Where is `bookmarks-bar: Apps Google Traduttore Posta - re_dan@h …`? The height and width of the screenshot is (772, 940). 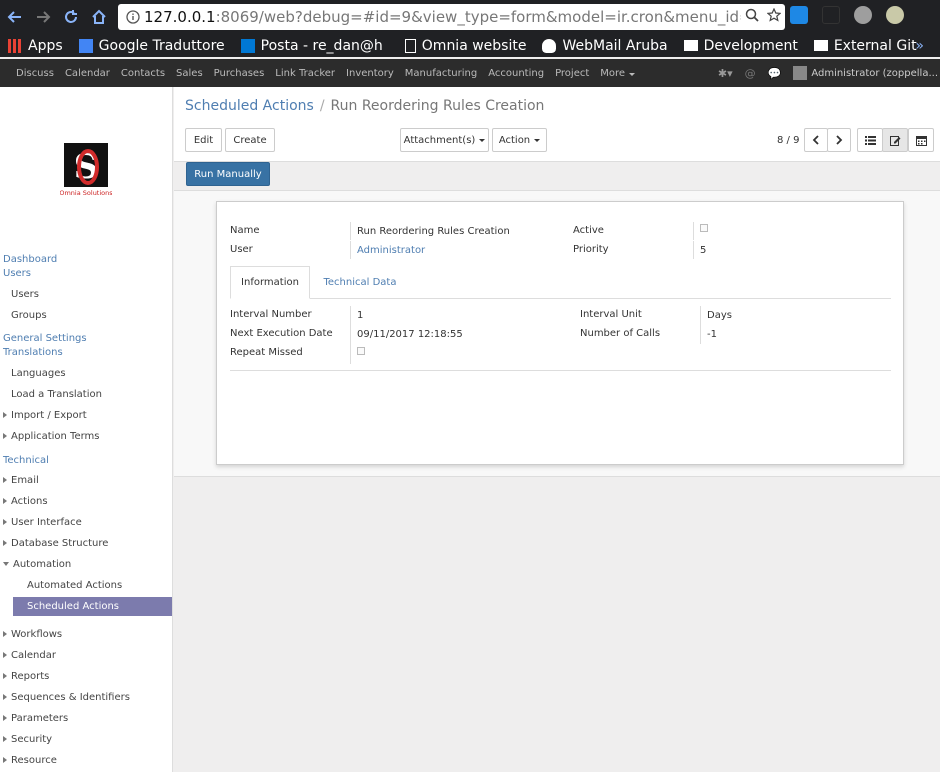 bookmarks-bar: Apps Google Traduttore Posta - re_dan@h … is located at coordinates (470, 45).